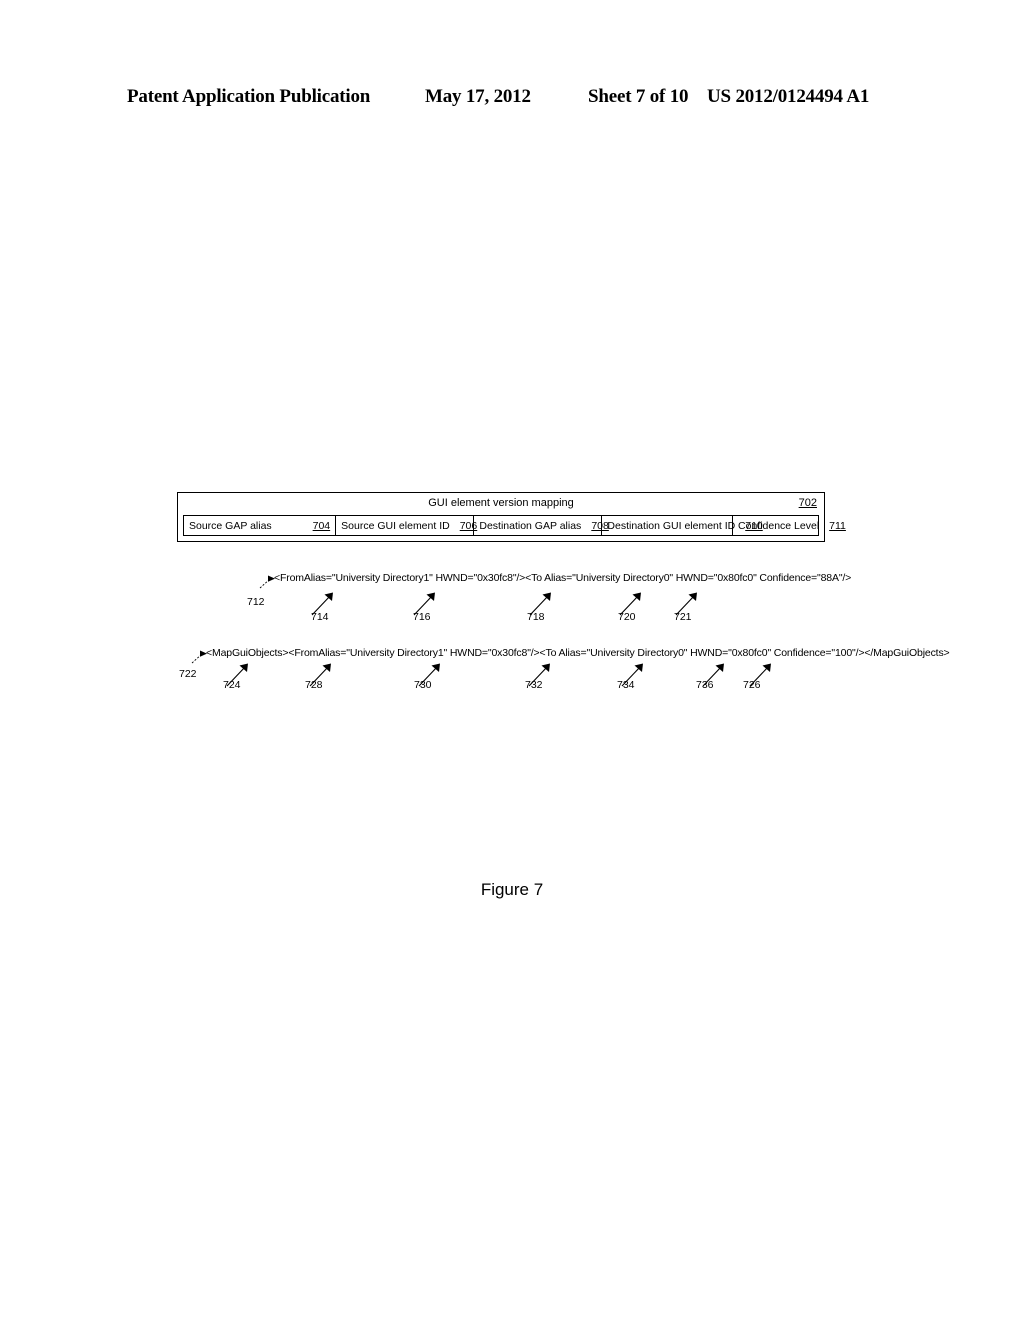 The image size is (1024, 1320). Describe the element at coordinates (321, 525) in the screenshot. I see `column-ref-704: 704` at that location.